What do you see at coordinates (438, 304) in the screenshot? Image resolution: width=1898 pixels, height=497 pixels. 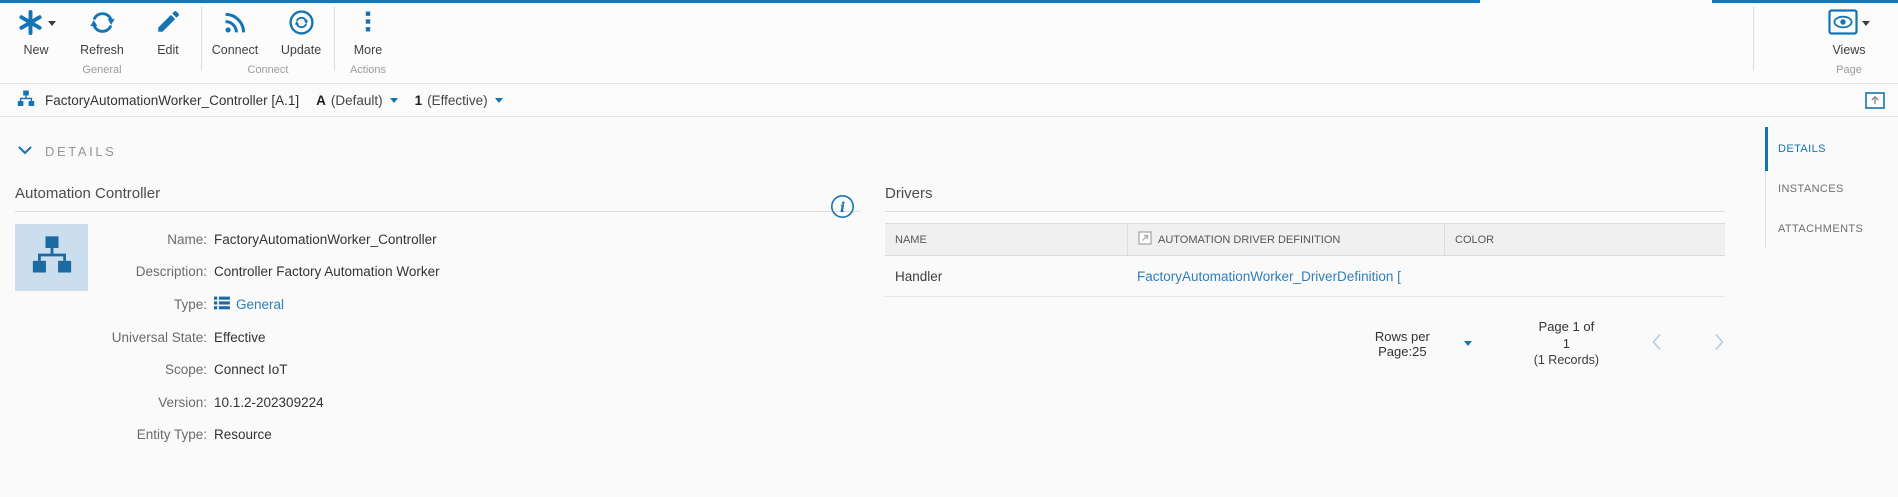 I see `field-row-type: Type: General` at bounding box center [438, 304].